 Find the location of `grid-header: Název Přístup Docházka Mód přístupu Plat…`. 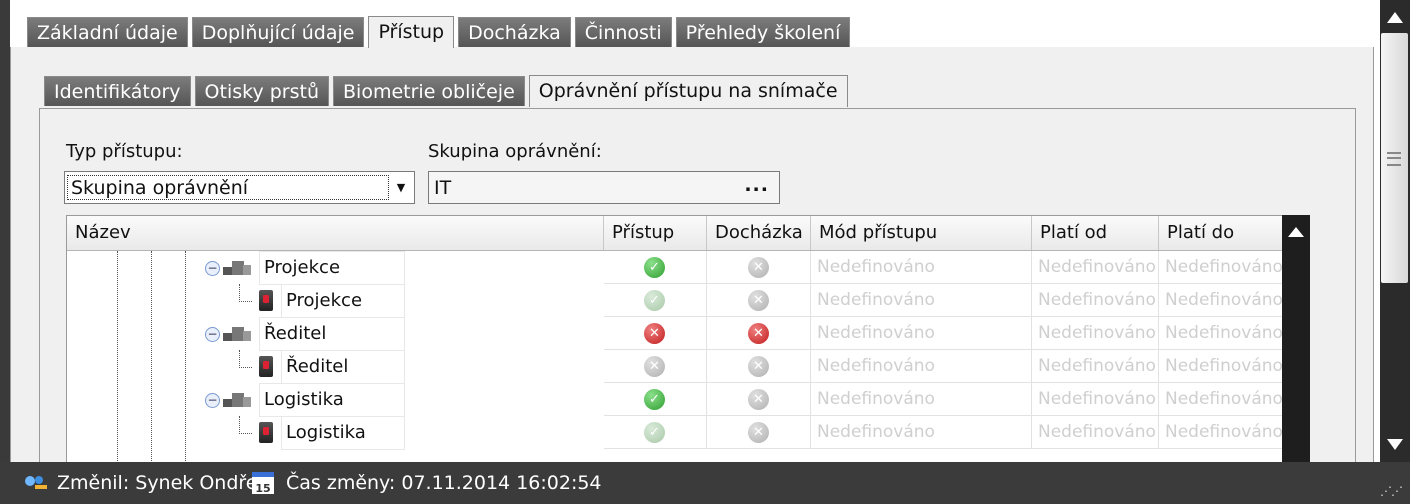

grid-header: Název Přístup Docházka Mód přístupu Plat… is located at coordinates (674, 233).